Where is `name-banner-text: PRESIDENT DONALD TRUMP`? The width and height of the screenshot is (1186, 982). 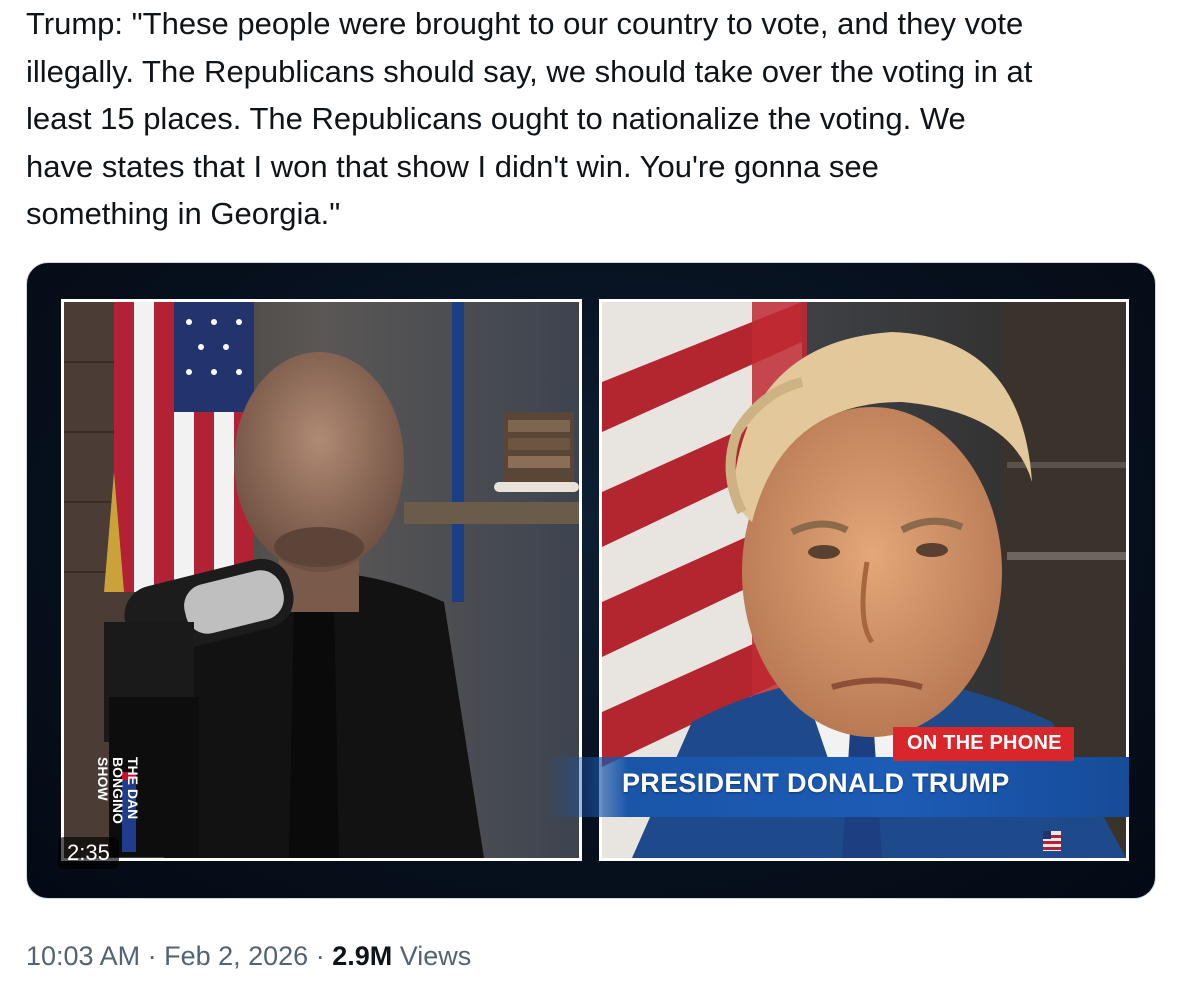
name-banner-text: PRESIDENT DONALD TRUMP is located at coordinates (816, 783).